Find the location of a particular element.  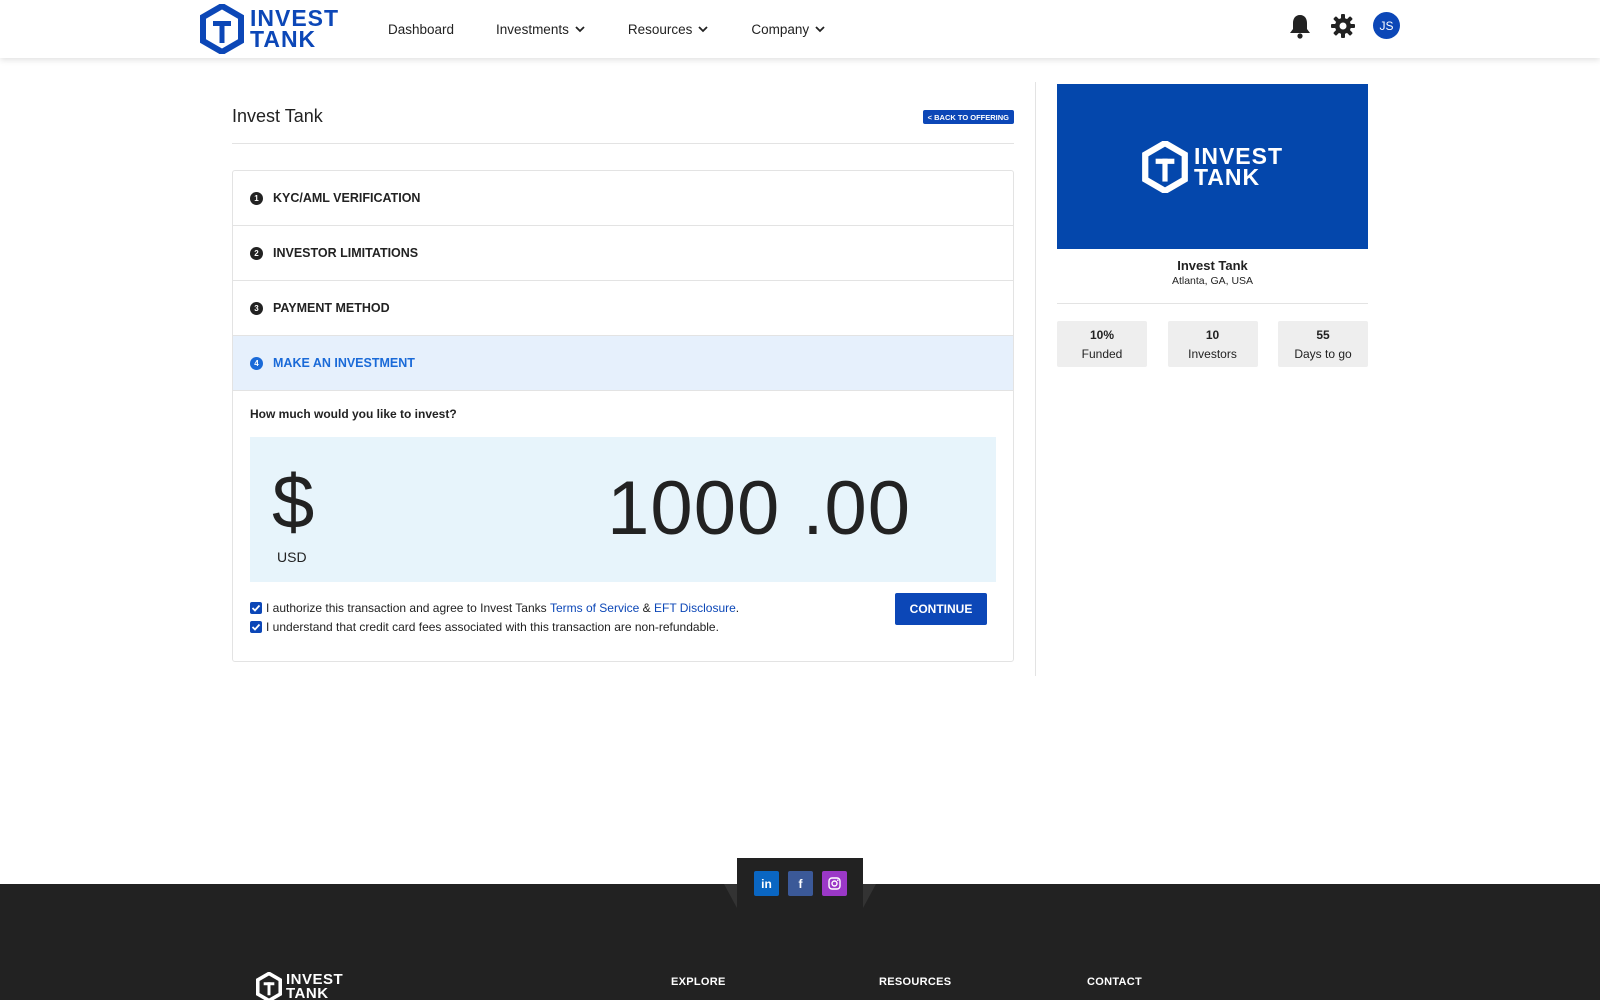

instagram-link is located at coordinates (834, 883).